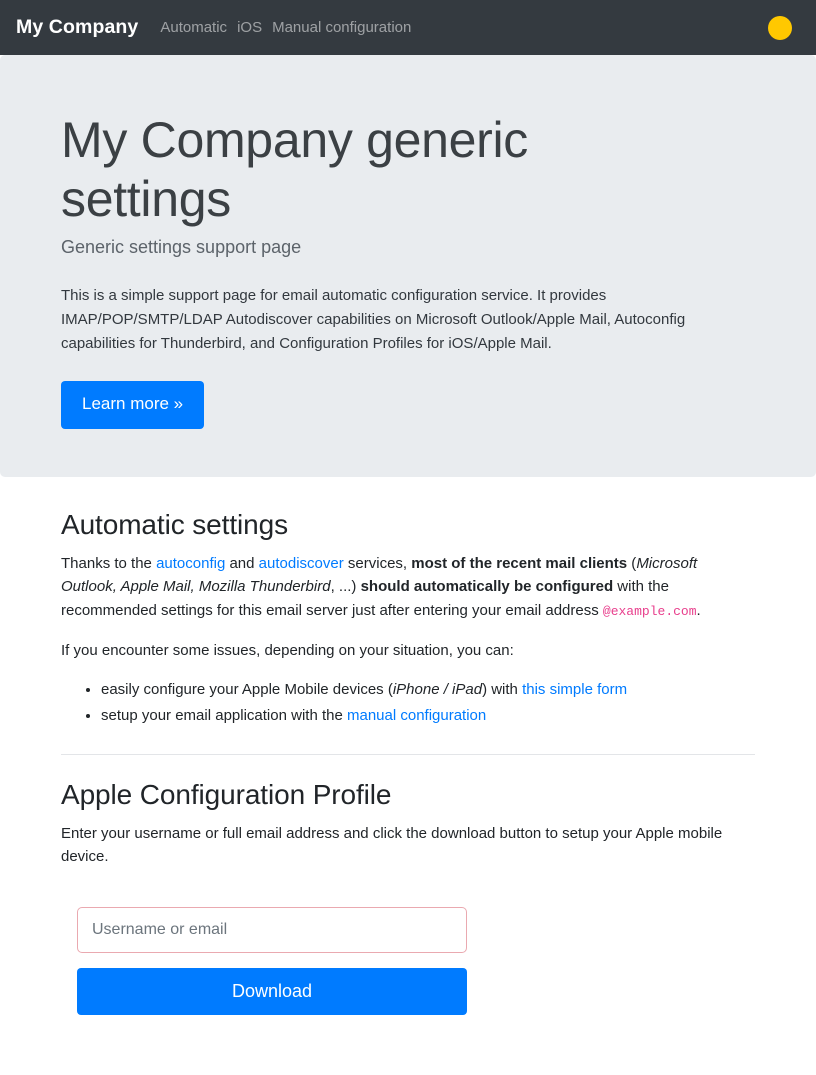 The width and height of the screenshot is (816, 1075). Describe the element at coordinates (224, 716) in the screenshot. I see `text-fragment: setup your email application with the` at that location.